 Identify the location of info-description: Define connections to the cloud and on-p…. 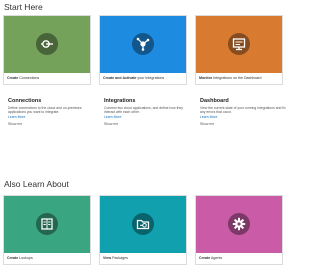
(45, 110).